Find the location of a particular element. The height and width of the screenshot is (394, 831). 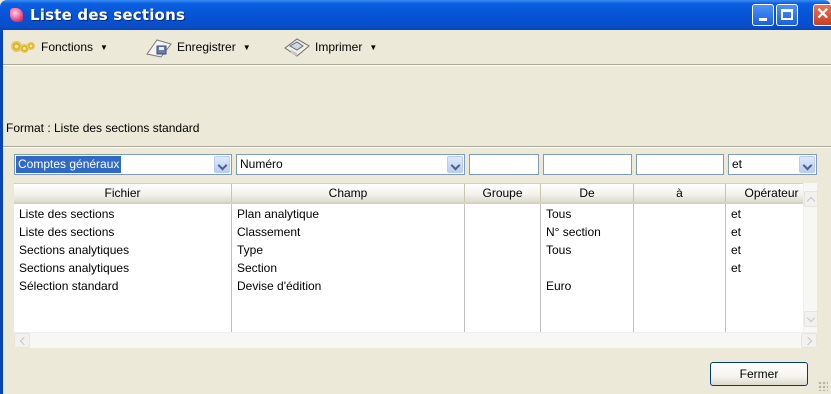

cell-field: Plan analytique is located at coordinates (278, 214).